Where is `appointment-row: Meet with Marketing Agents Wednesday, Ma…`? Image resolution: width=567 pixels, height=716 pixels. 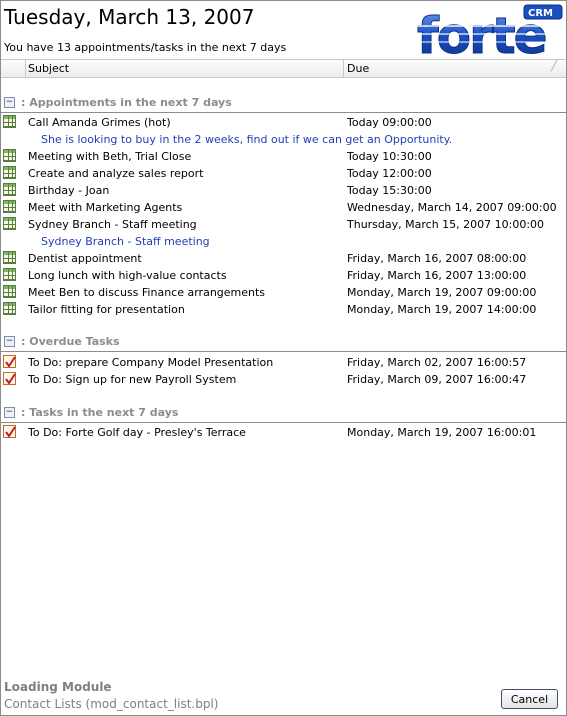
appointment-row: Meet with Marketing Agents Wednesday, Ma… is located at coordinates (283, 207).